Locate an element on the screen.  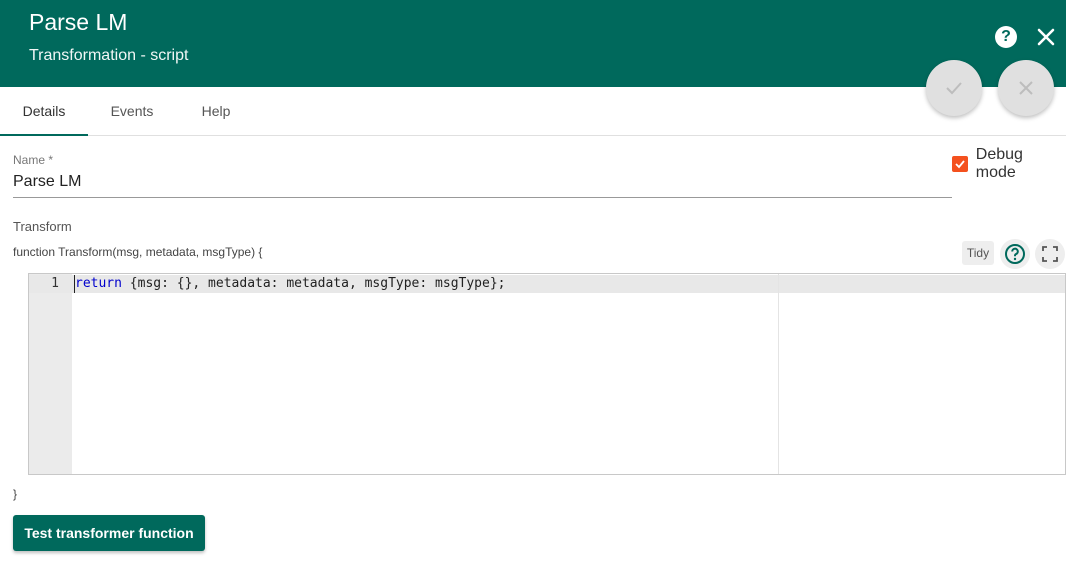
name-label: Name * is located at coordinates (33, 160).